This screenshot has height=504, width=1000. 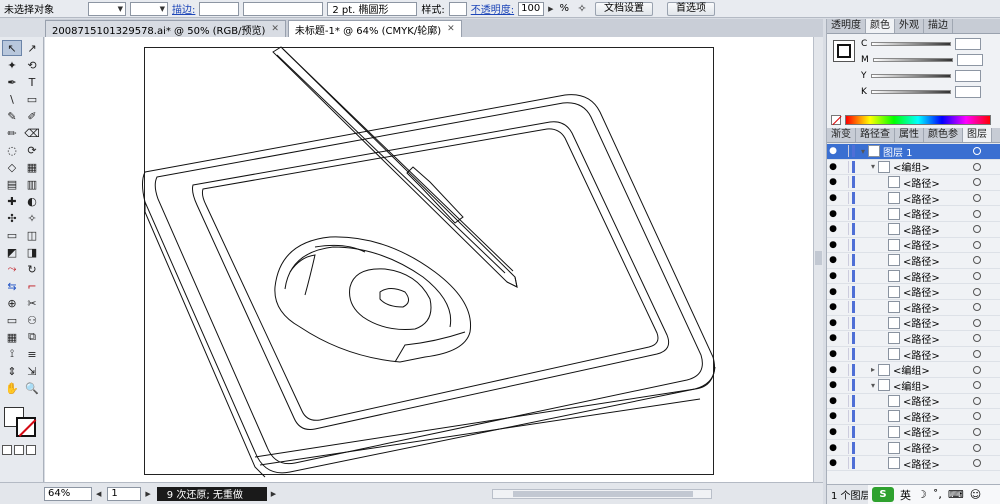 What do you see at coordinates (183, 8) in the screenshot?
I see `stroke-label-link: 描边:` at bounding box center [183, 8].